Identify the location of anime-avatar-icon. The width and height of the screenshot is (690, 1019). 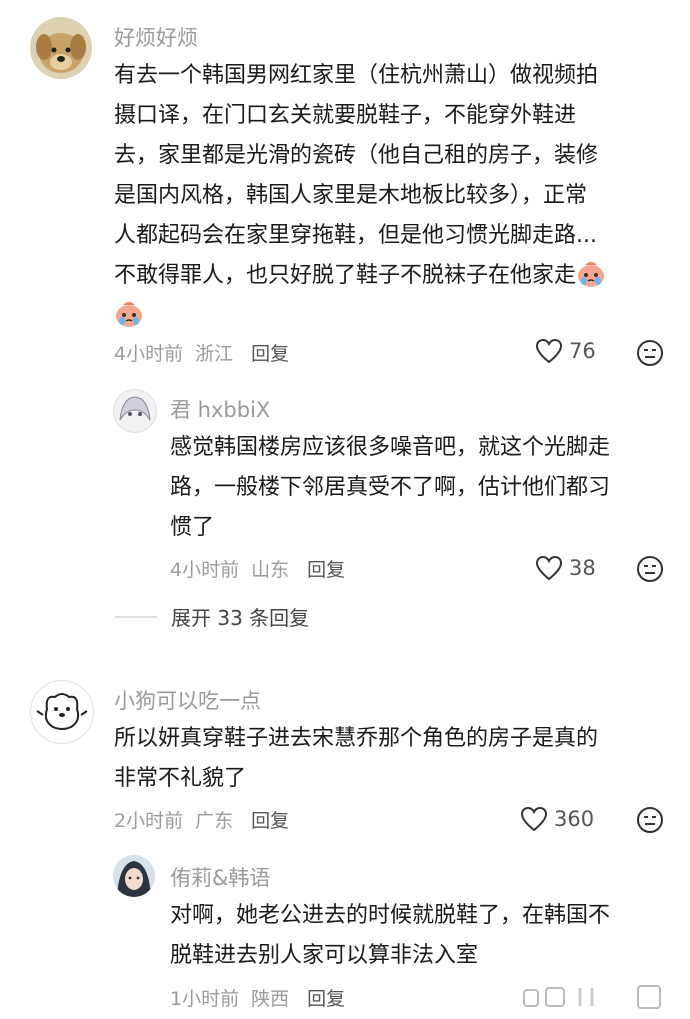
(135, 411).